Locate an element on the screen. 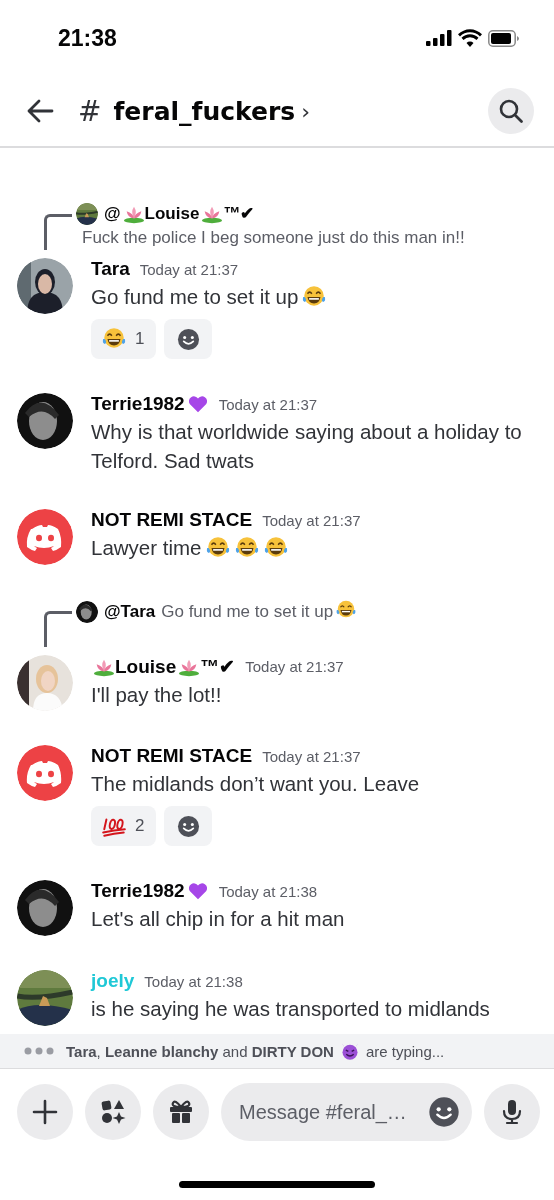 Image resolution: width=554 pixels, height=1200 pixels. reaction-button: 2 is located at coordinates (124, 826).